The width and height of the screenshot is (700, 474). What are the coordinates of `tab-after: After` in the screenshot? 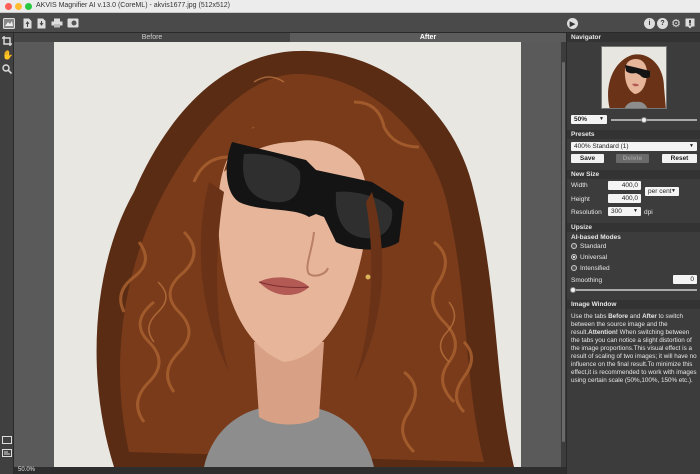 It's located at (428, 37).